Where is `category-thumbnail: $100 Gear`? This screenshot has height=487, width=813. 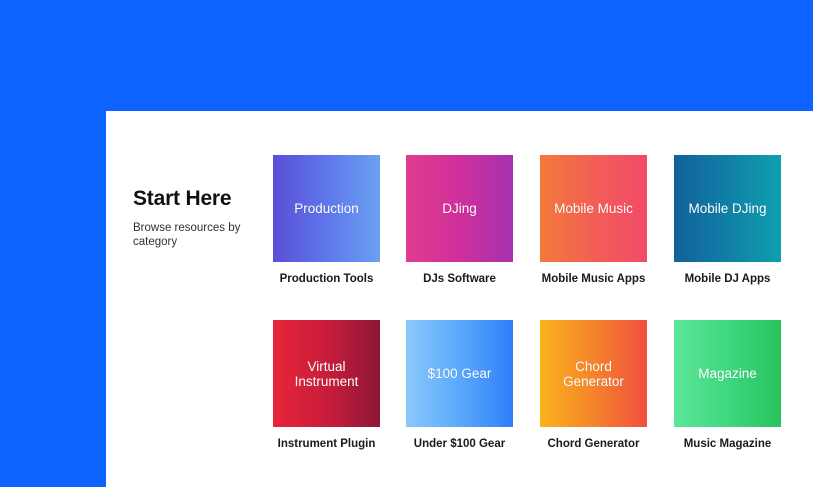
category-thumbnail: $100 Gear is located at coordinates (459, 373).